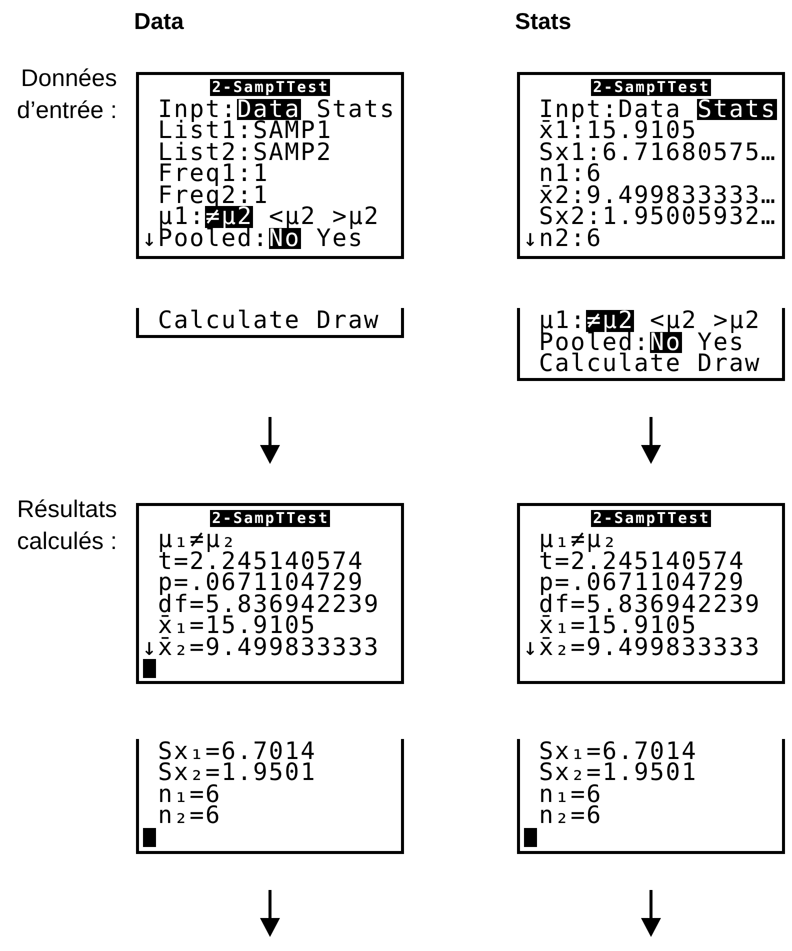 This screenshot has height=951, width=792. I want to click on screen-text: n1:6, so click(570, 173).